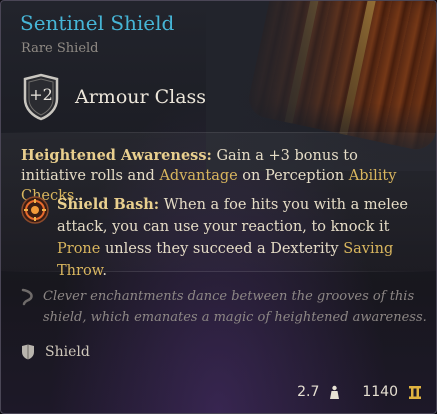 The image size is (437, 414). What do you see at coordinates (116, 155) in the screenshot?
I see `passive-title: Heightened Awareness:` at bounding box center [116, 155].